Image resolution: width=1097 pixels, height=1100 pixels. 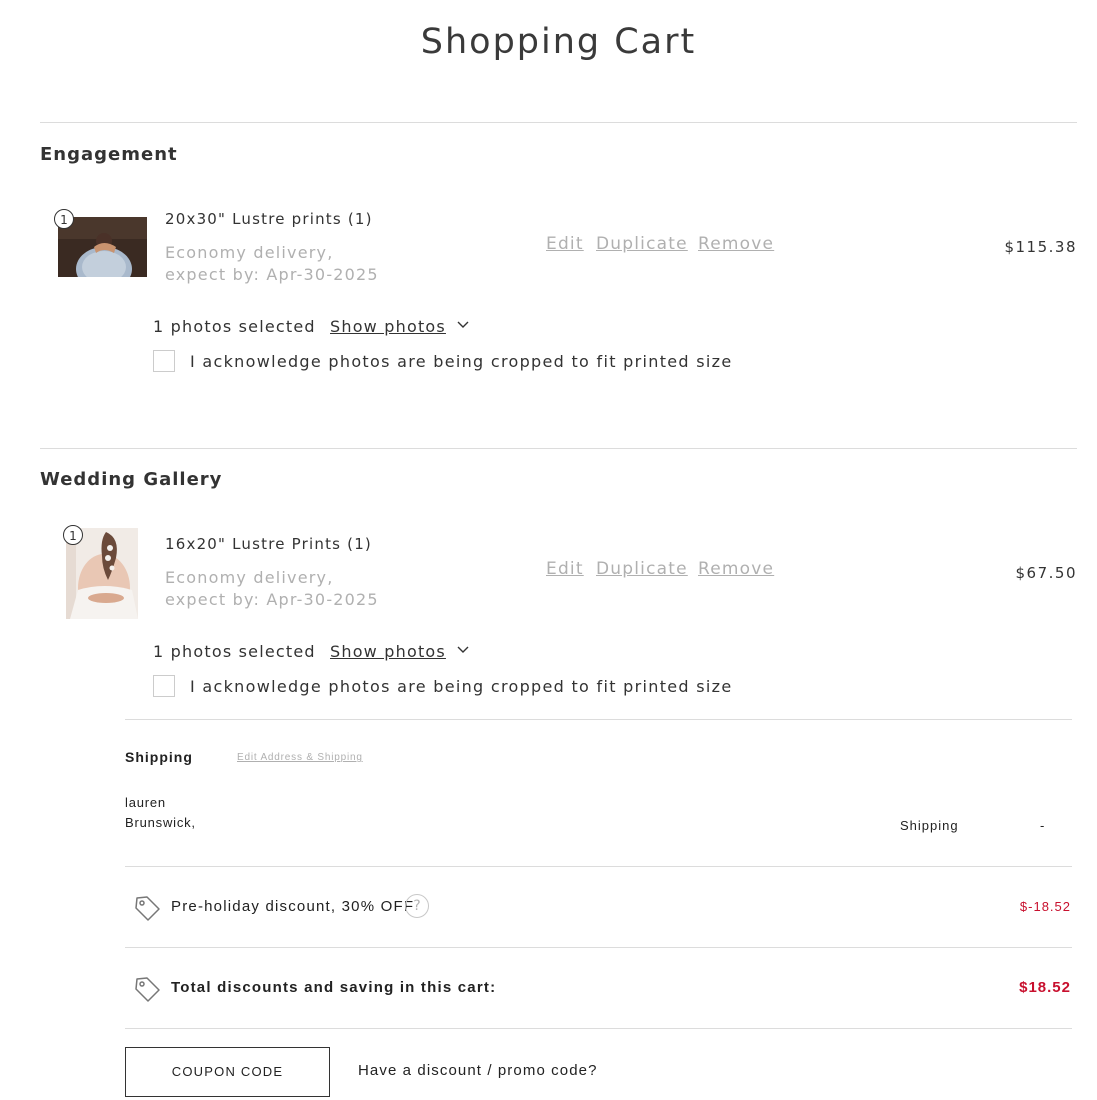 What do you see at coordinates (417, 906) in the screenshot?
I see `question-circle-icon: ?` at bounding box center [417, 906].